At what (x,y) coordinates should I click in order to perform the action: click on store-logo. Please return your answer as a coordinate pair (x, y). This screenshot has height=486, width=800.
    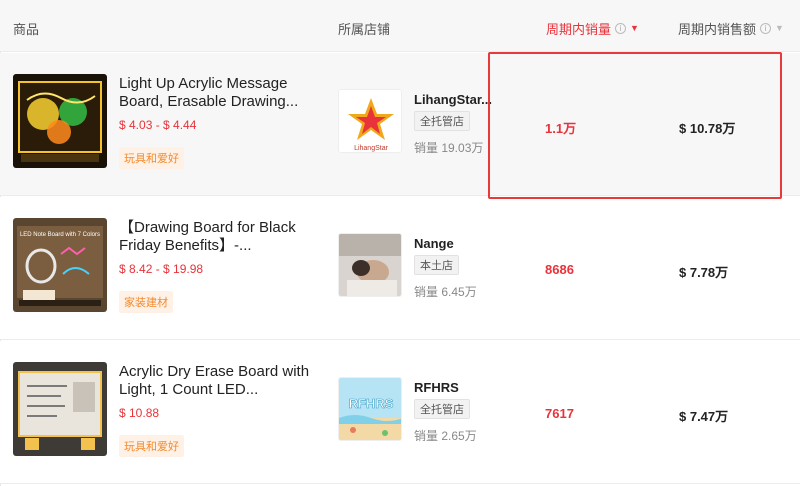
    Looking at the image, I should click on (370, 265).